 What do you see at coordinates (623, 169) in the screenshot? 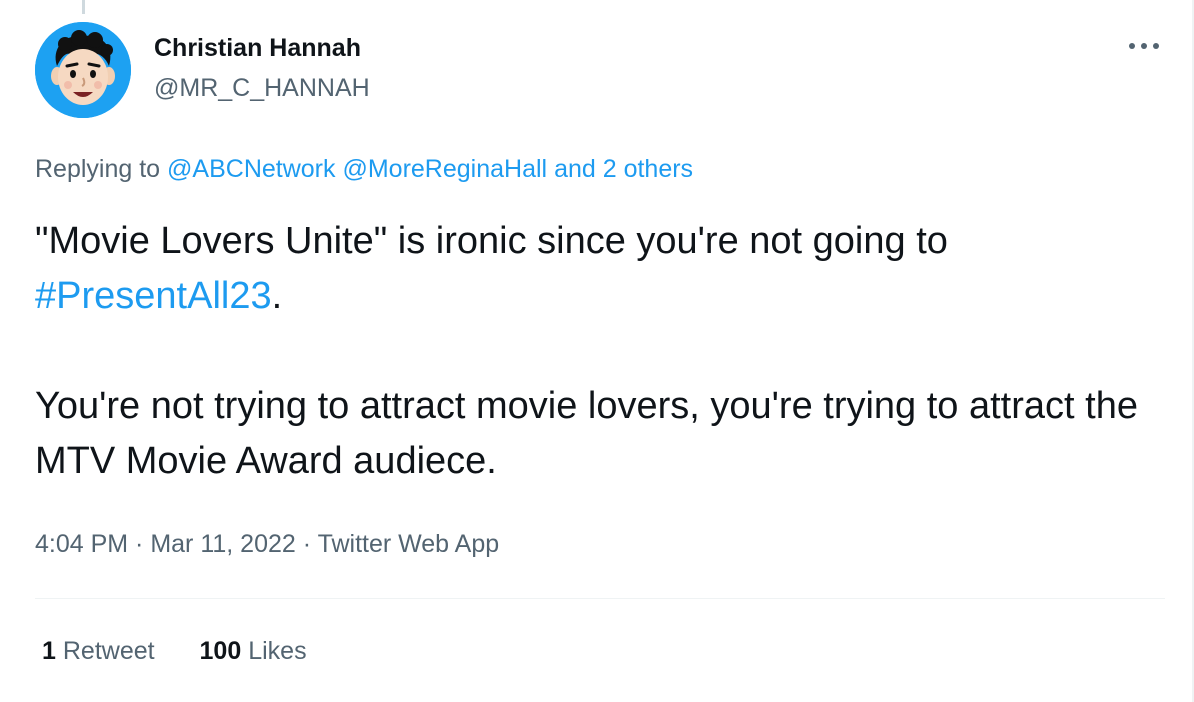
I see `mention-others-link: and 2 others` at bounding box center [623, 169].